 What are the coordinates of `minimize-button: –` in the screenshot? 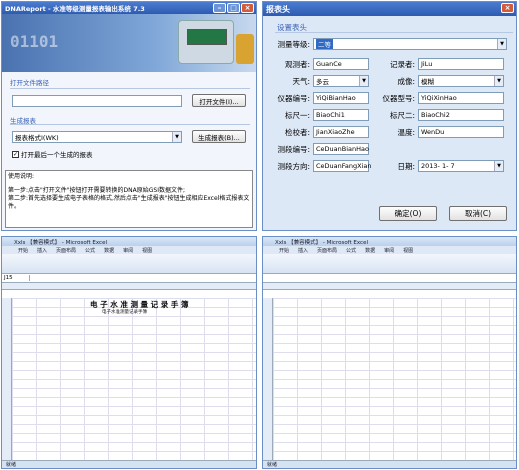 It's located at (219, 8).